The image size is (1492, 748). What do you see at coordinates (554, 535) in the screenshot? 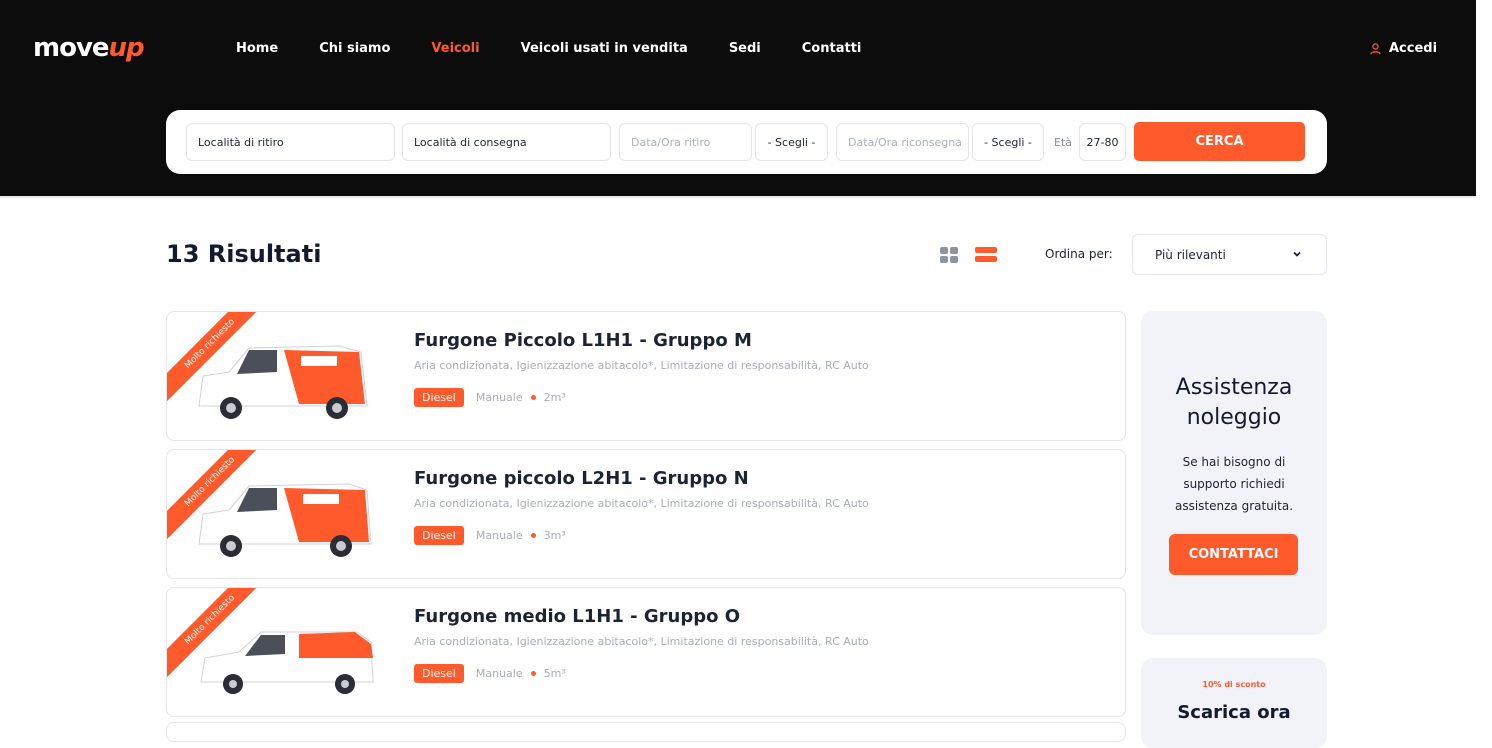
I see `volume-text: 3m³` at bounding box center [554, 535].